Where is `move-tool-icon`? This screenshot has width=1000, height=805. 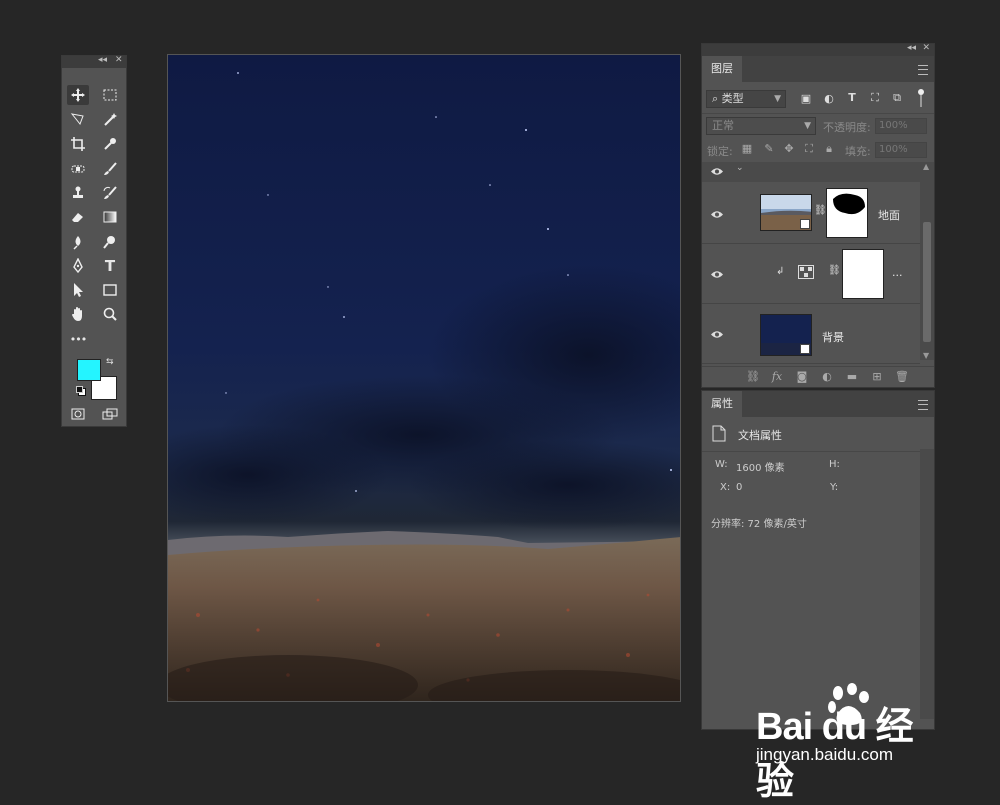 move-tool-icon is located at coordinates (78, 95).